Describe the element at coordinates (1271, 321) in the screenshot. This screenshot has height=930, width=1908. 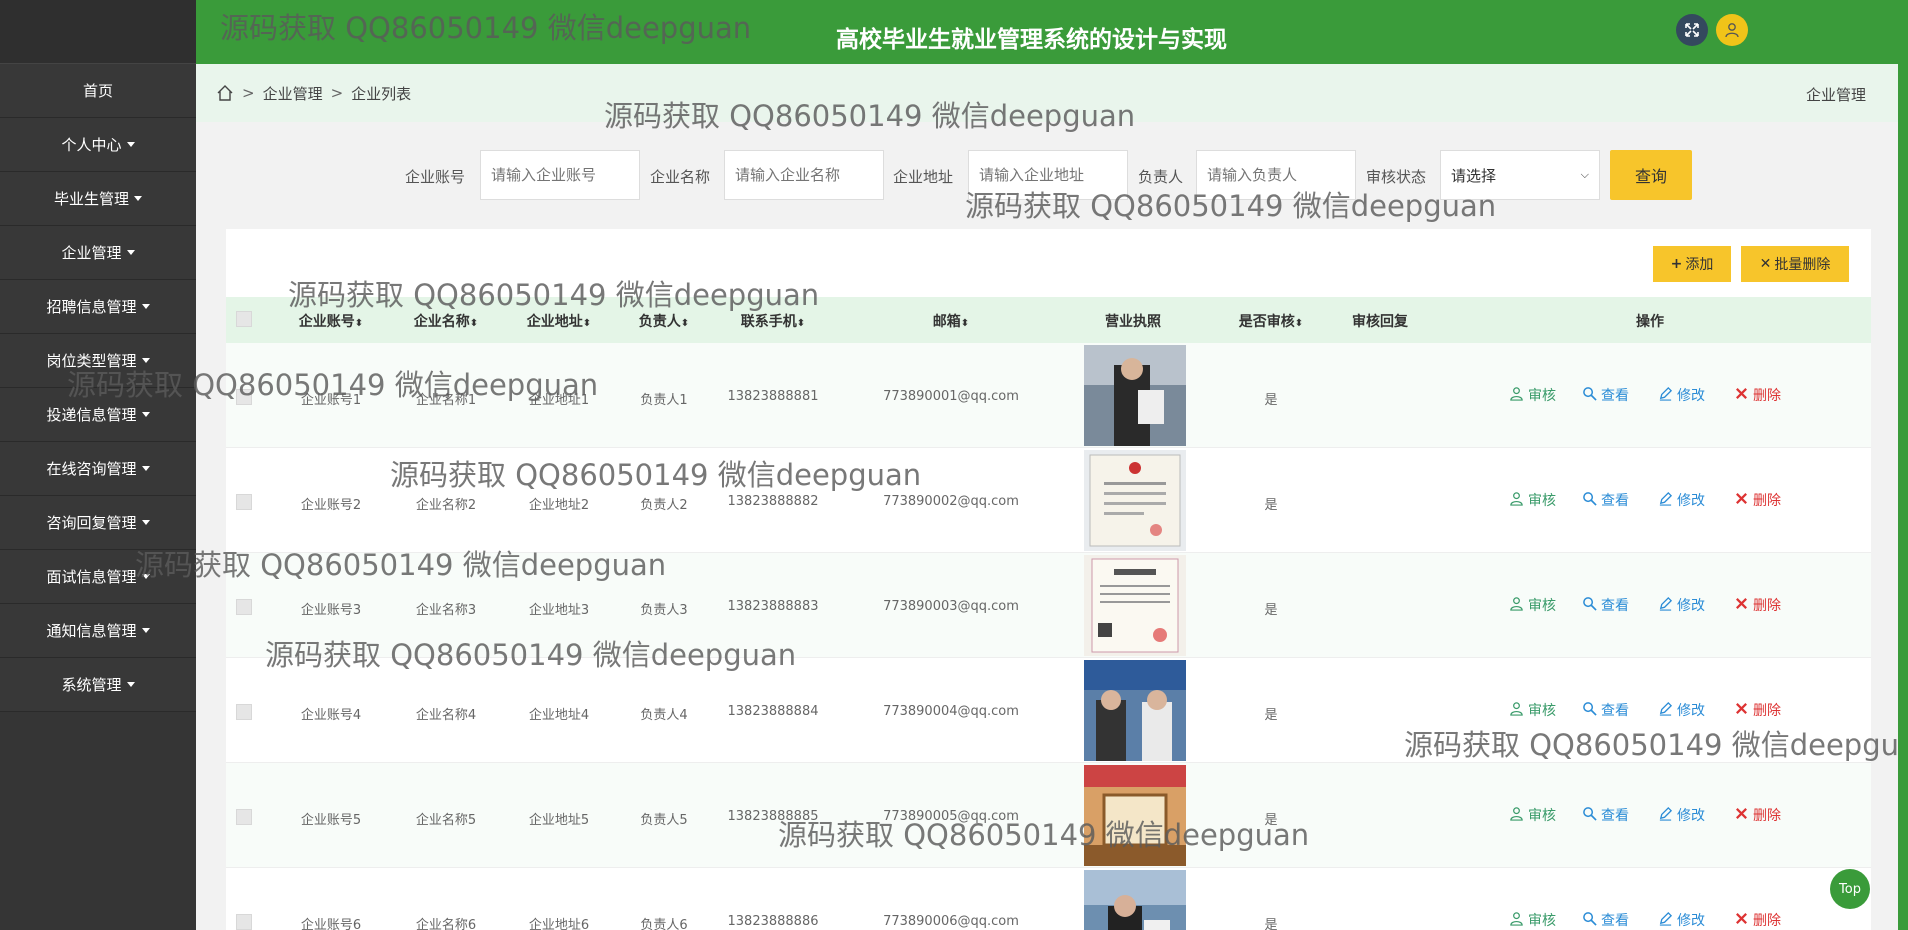
I see `th-audited: 是否审核⬍` at that location.